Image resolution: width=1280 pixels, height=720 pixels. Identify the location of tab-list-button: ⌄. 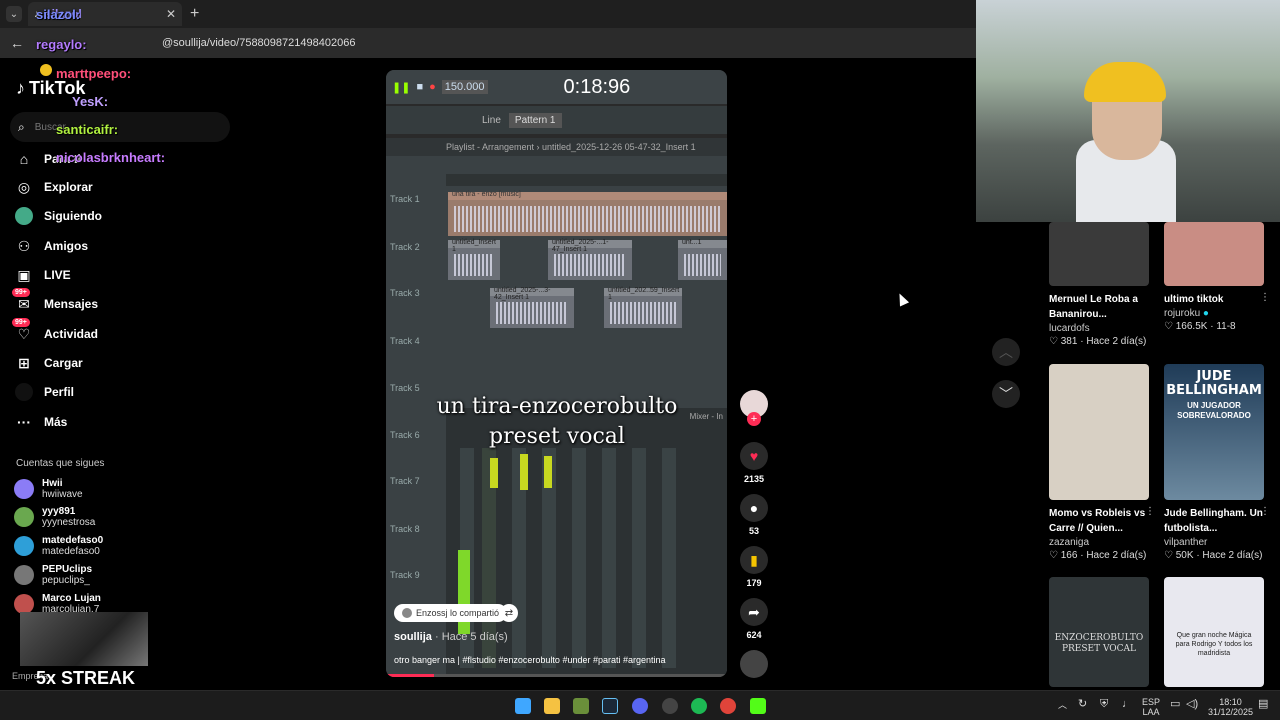
(14, 14).